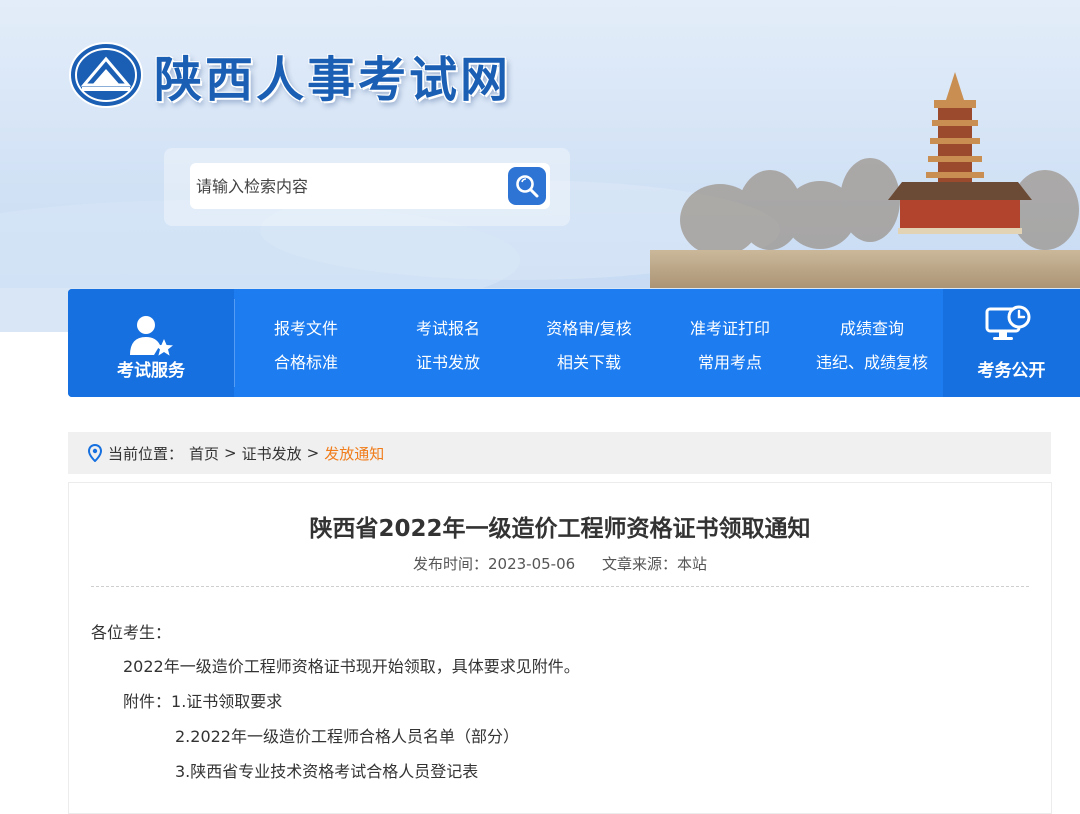  I want to click on nav-item-violation-review: 违纪、成绩复核, so click(872, 361).